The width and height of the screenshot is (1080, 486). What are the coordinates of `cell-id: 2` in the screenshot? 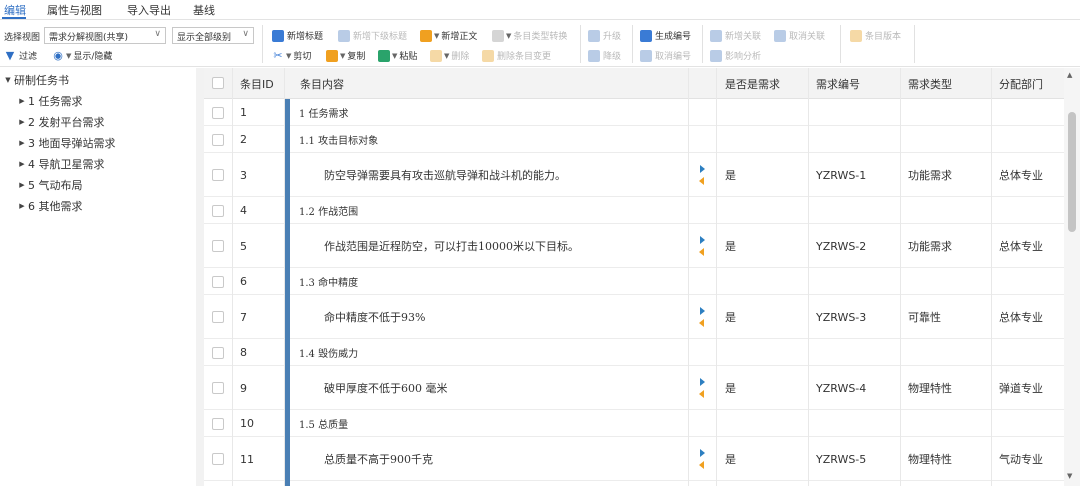 It's located at (243, 139).